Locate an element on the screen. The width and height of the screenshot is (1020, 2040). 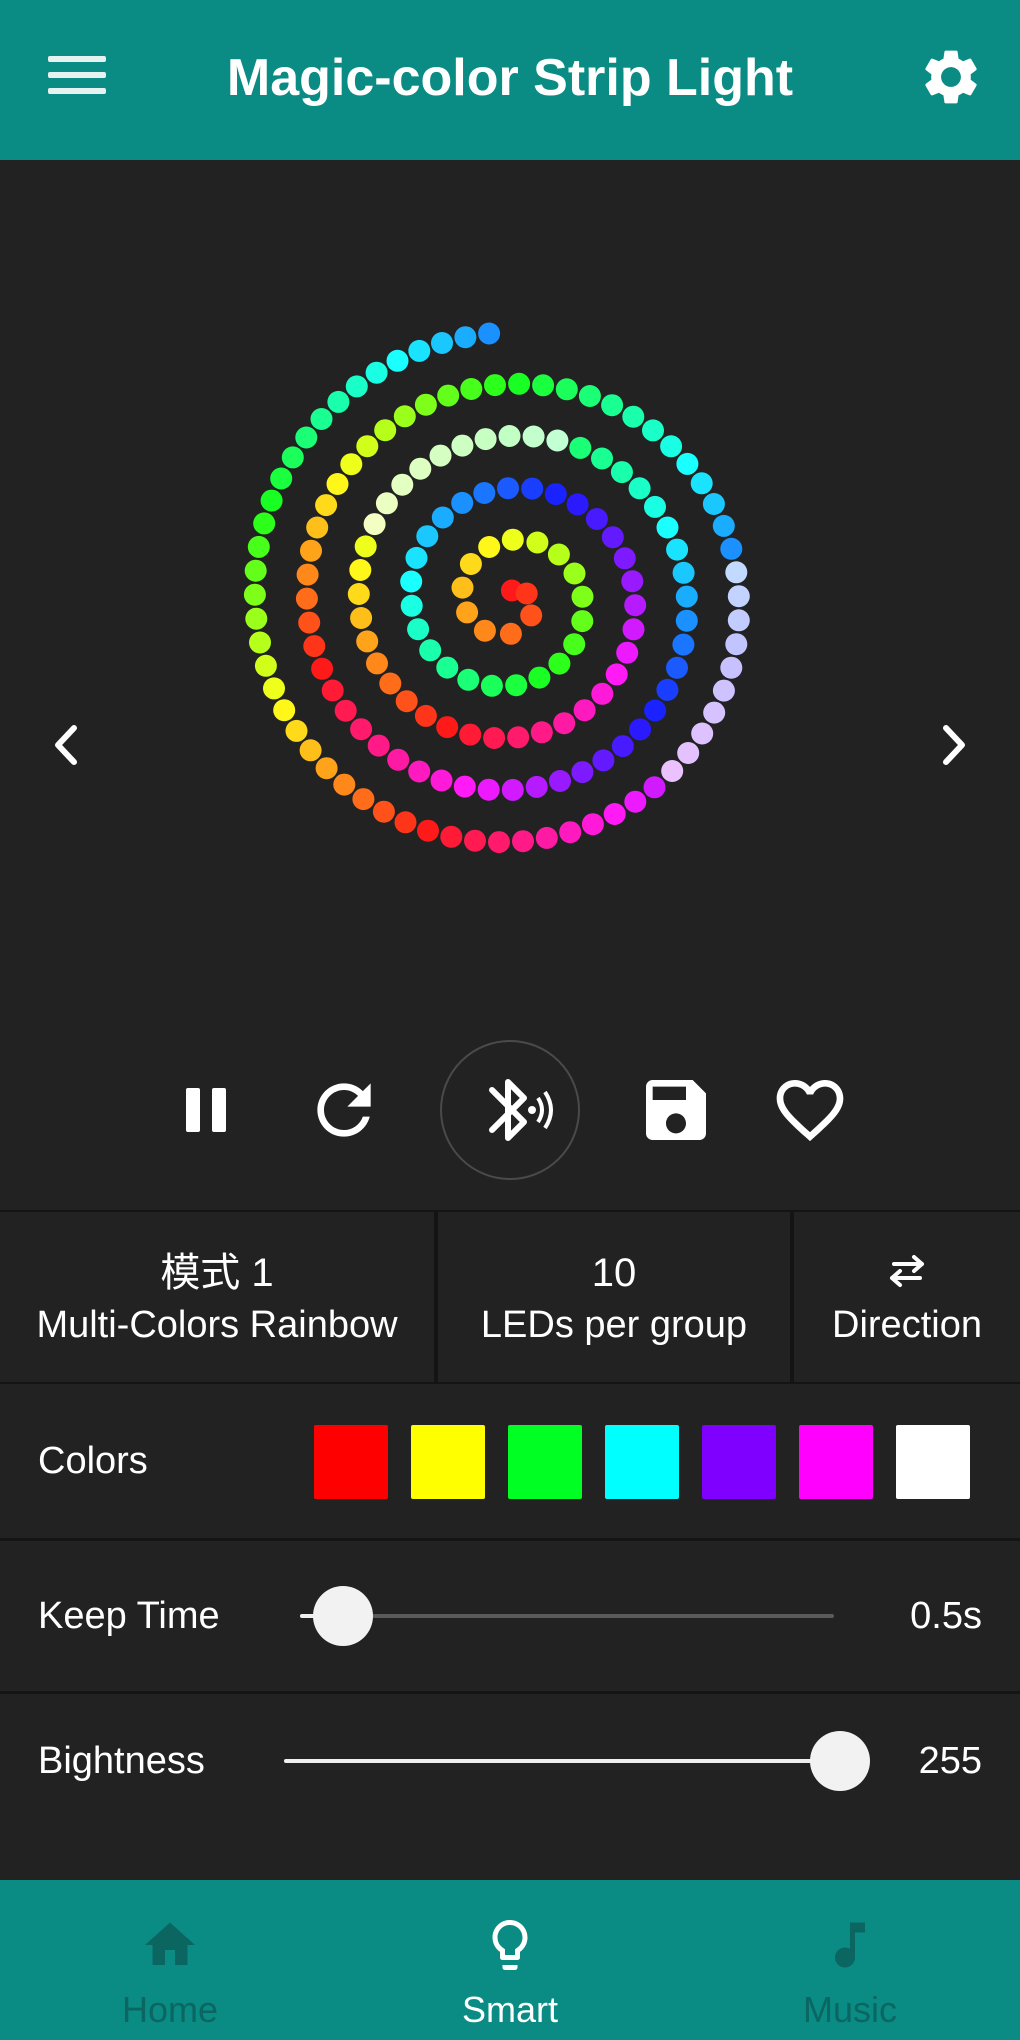
direction-button: Direction is located at coordinates (907, 1297).